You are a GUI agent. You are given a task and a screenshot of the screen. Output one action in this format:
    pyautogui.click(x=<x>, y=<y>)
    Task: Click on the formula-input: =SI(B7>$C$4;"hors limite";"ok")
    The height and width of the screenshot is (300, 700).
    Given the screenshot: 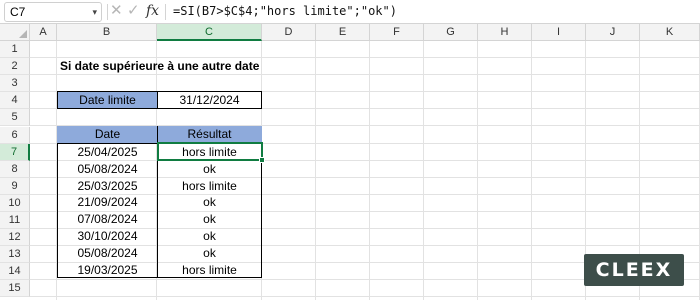 What is the action you would take?
    pyautogui.click(x=285, y=11)
    